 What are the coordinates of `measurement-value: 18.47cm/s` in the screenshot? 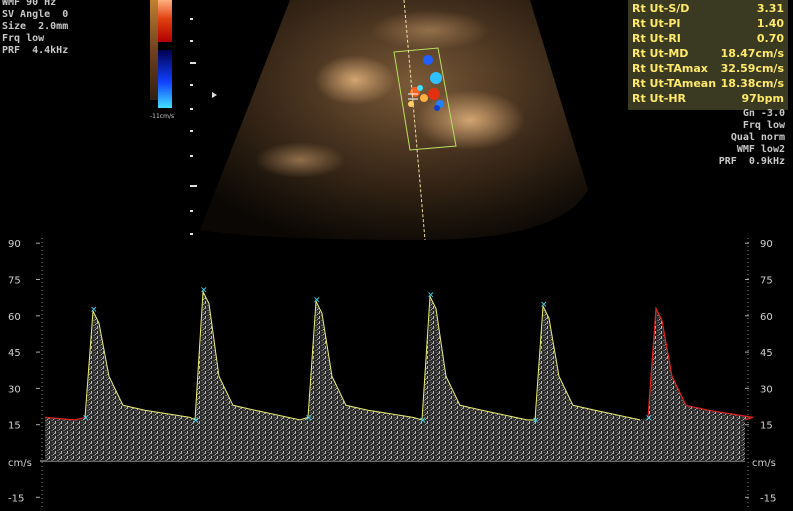 It's located at (752, 53).